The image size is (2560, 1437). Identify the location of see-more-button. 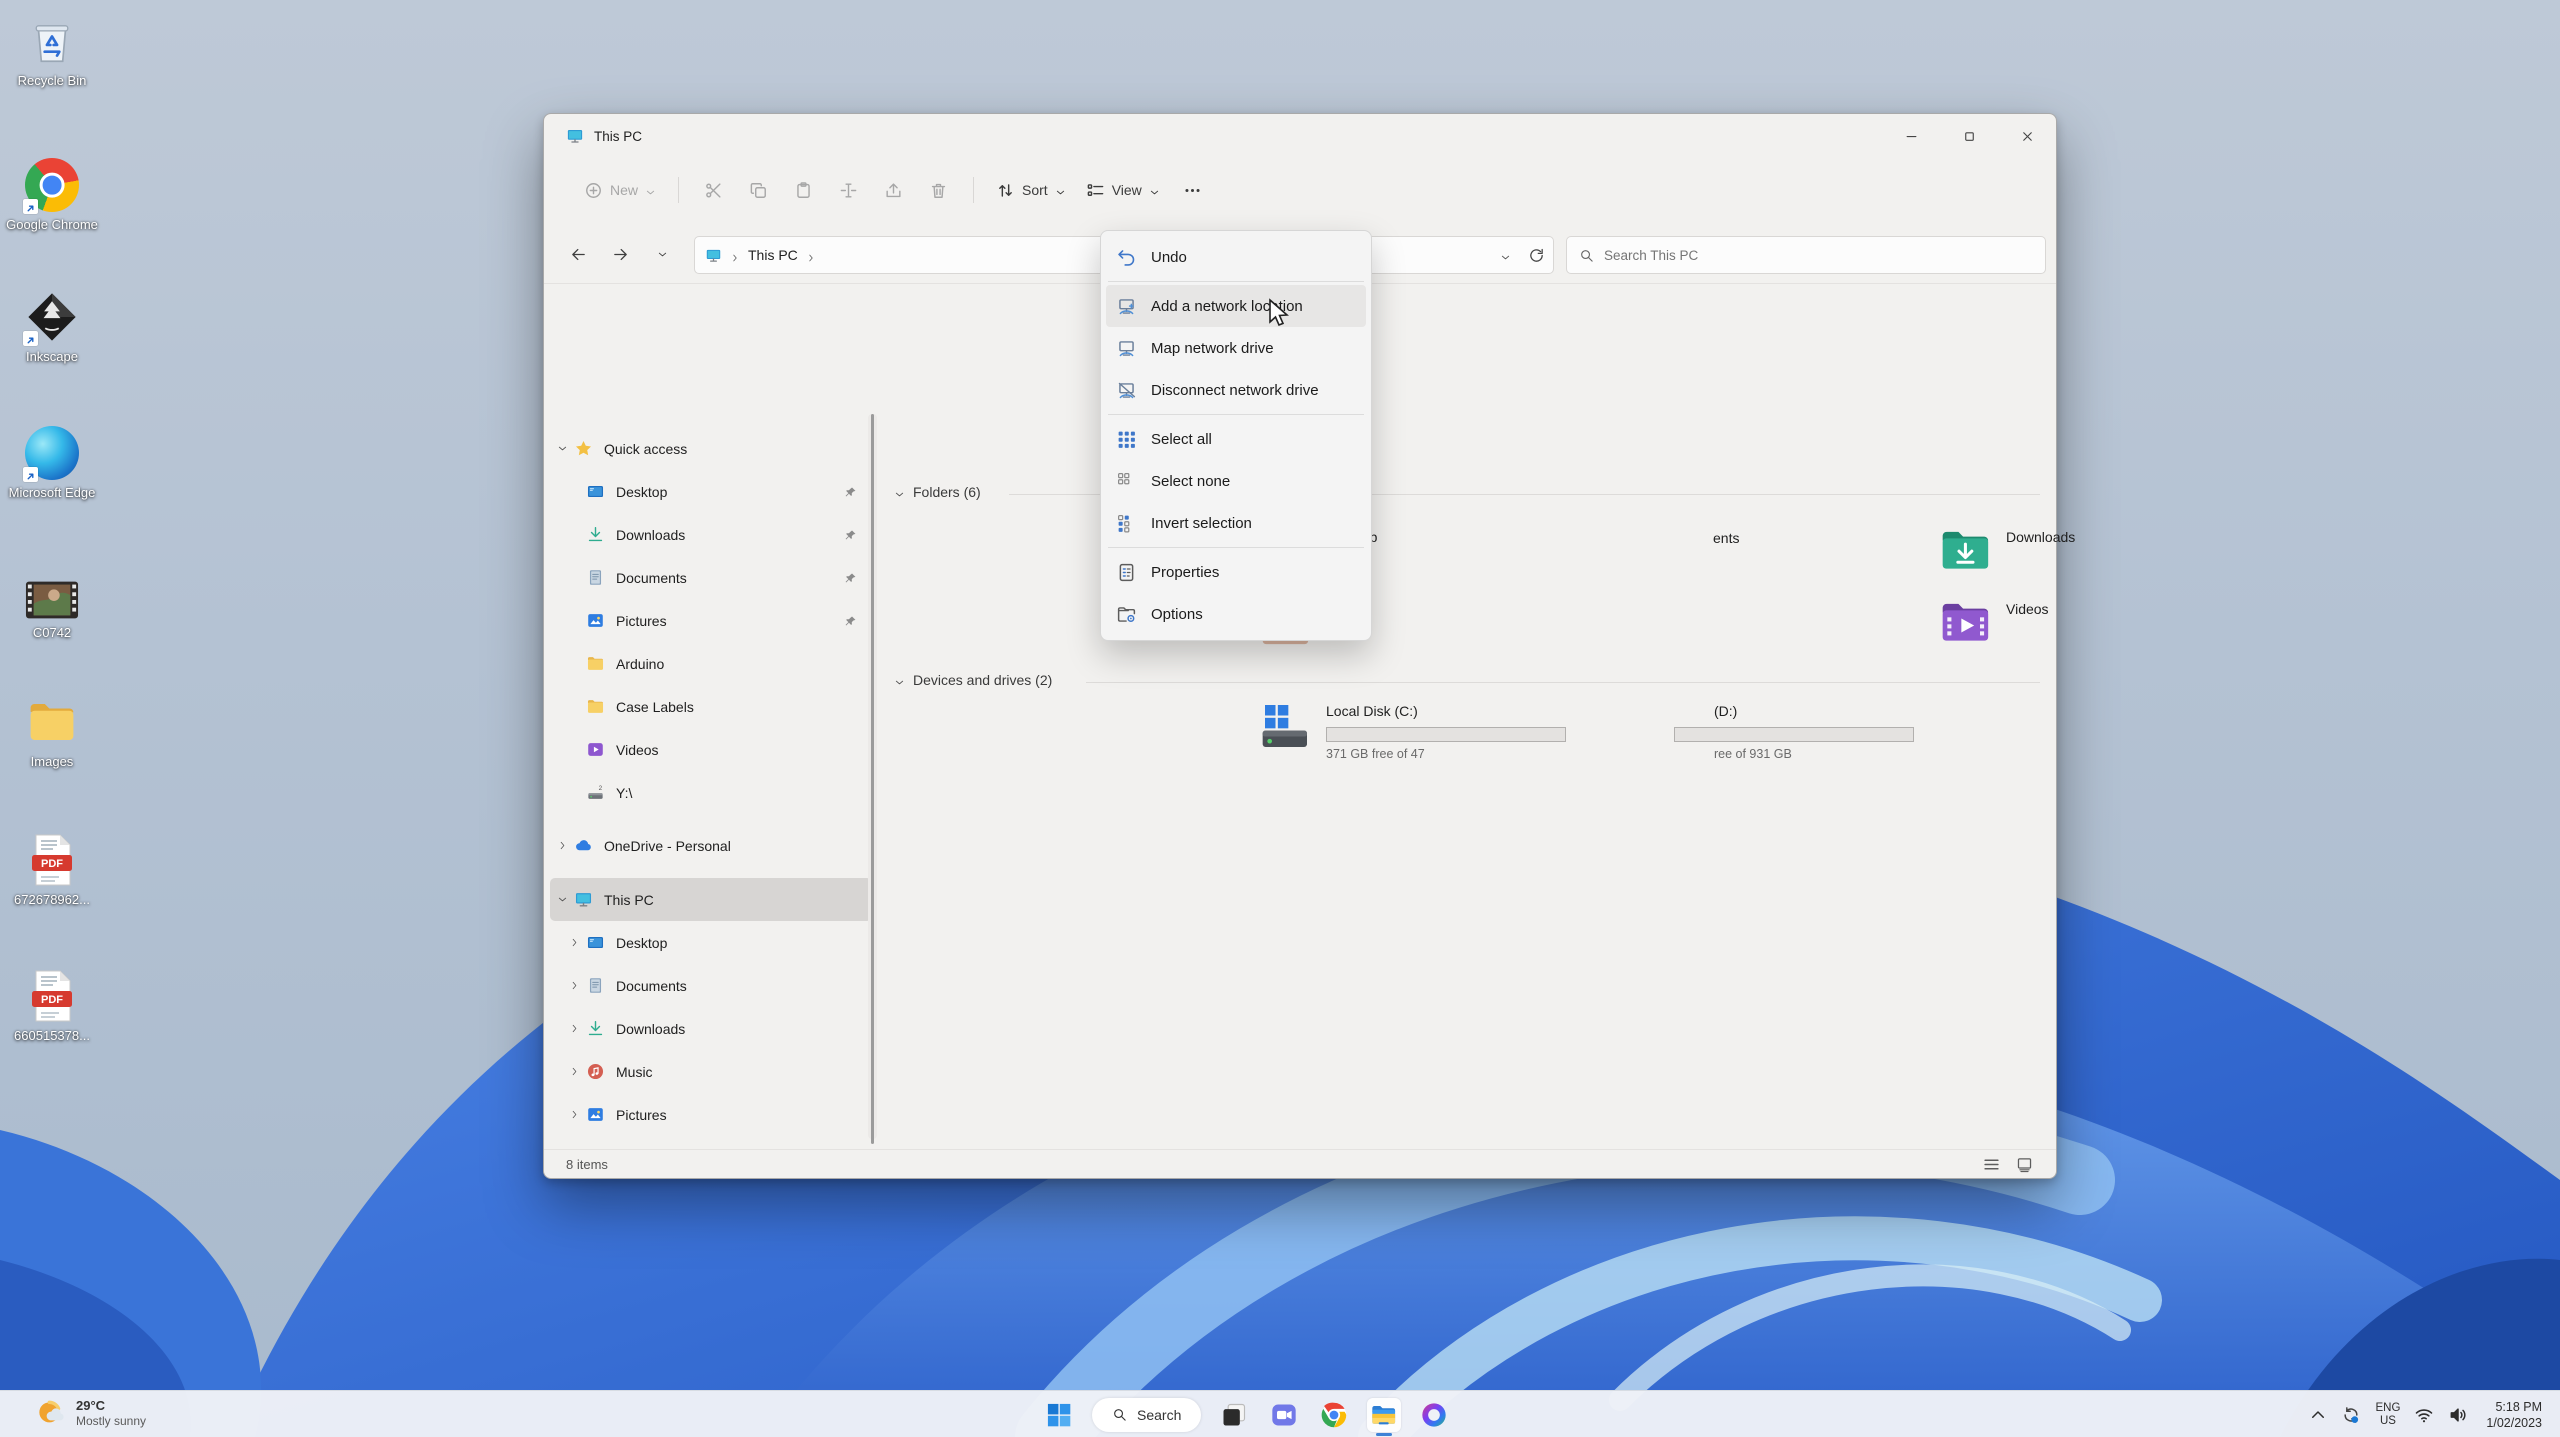
(1192, 190).